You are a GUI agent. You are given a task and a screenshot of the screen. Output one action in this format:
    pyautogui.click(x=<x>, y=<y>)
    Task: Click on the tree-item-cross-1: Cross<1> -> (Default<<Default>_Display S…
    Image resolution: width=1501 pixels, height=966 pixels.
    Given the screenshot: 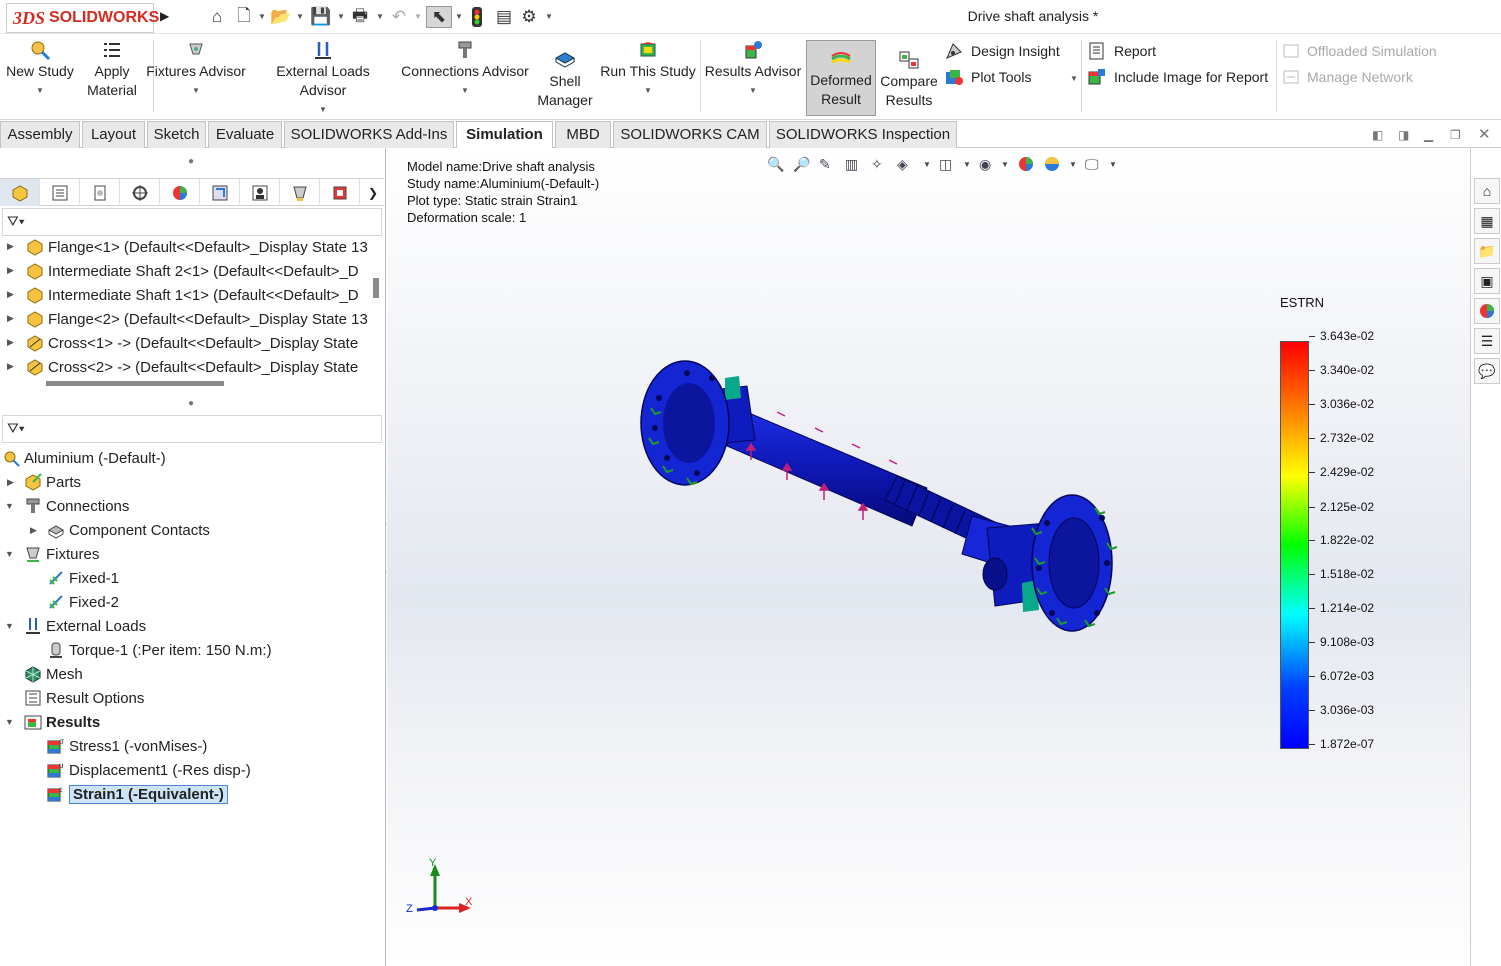 What is the action you would take?
    pyautogui.click(x=192, y=343)
    